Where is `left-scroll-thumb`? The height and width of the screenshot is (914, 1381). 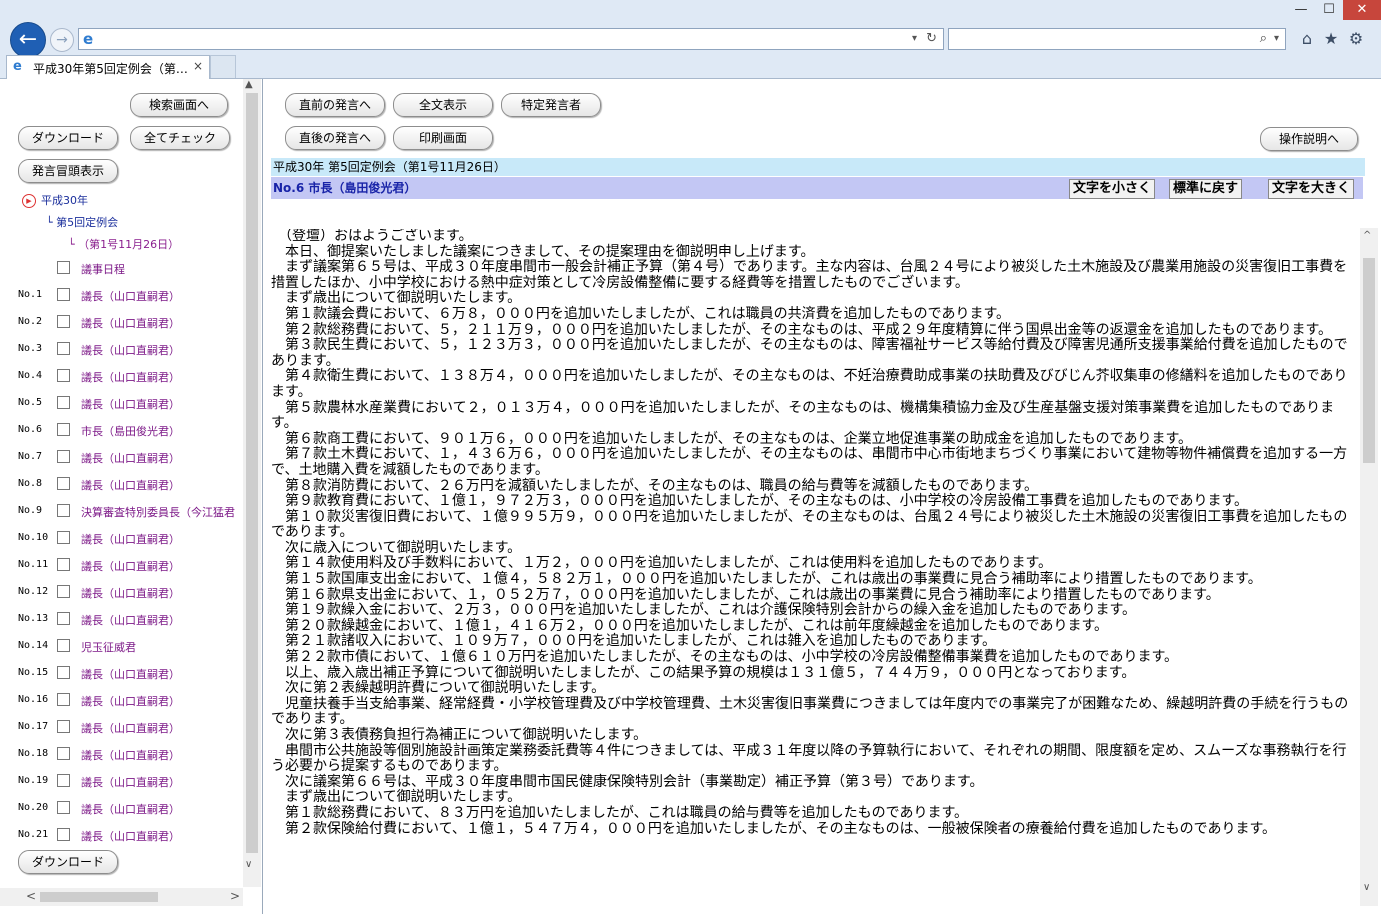 left-scroll-thumb is located at coordinates (252, 473).